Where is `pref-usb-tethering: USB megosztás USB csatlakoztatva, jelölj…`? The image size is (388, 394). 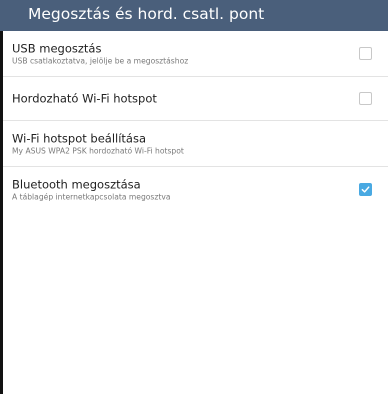
pref-usb-tethering: USB megosztás USB csatlakoztatva, jelölj… is located at coordinates (195, 54).